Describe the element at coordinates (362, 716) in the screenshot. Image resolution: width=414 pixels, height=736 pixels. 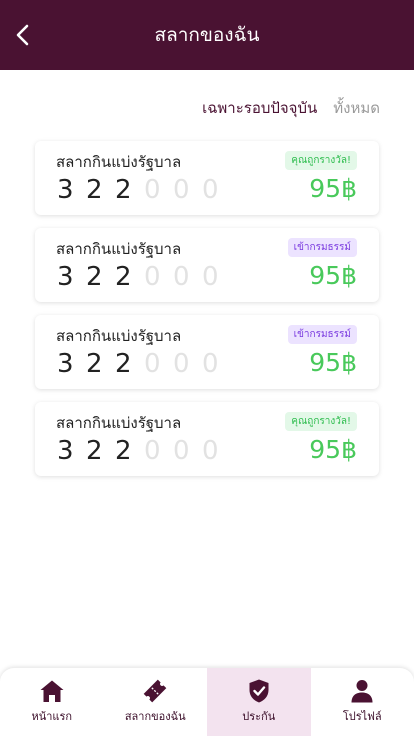
I see `nav-label: โปรไฟล์` at that location.